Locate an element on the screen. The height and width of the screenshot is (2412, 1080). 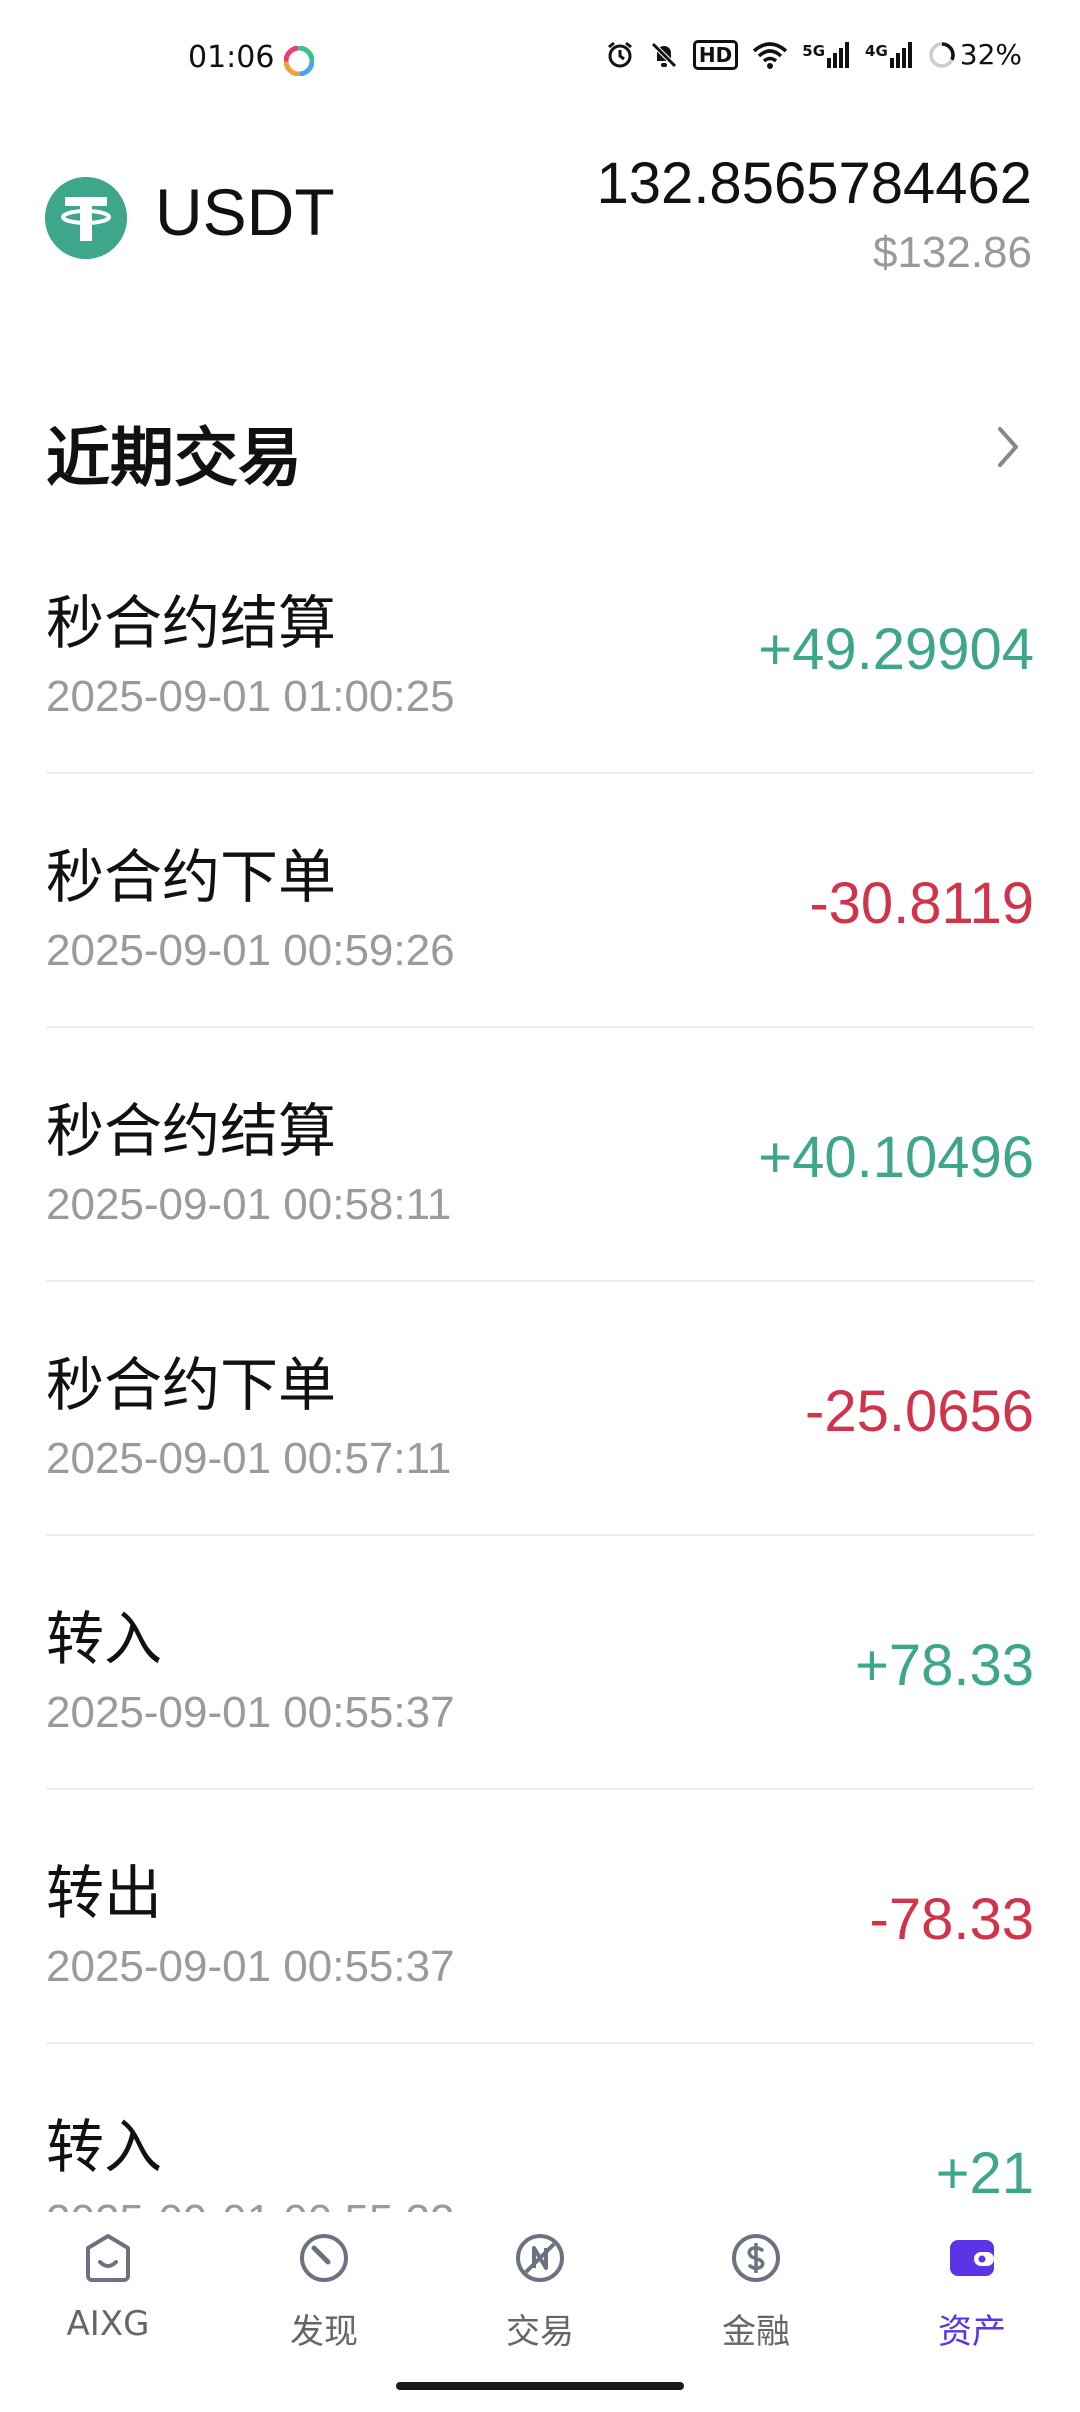
transaction-amount: +49.29904 is located at coordinates (896, 649).